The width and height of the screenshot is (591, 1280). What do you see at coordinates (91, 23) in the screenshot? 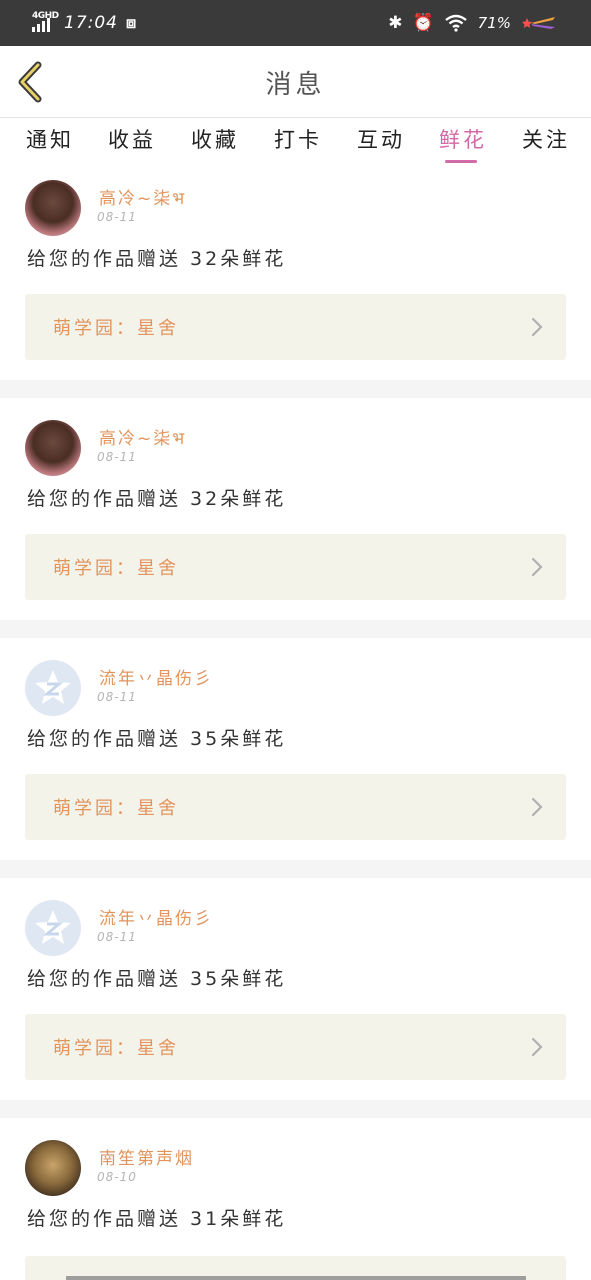
I see `status-time: 17:04` at bounding box center [91, 23].